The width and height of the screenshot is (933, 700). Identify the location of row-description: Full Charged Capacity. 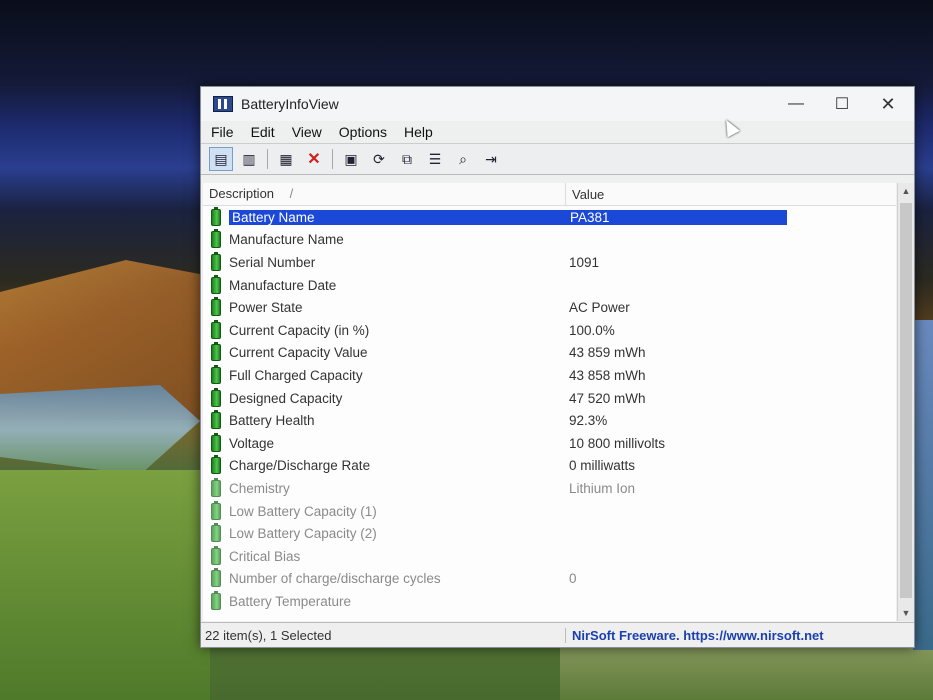
(296, 375).